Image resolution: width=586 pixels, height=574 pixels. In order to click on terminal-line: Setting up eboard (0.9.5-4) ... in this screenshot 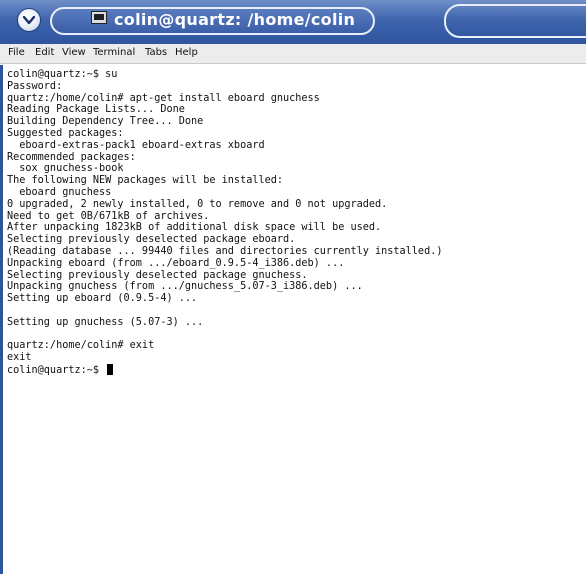, I will do `click(102, 299)`.